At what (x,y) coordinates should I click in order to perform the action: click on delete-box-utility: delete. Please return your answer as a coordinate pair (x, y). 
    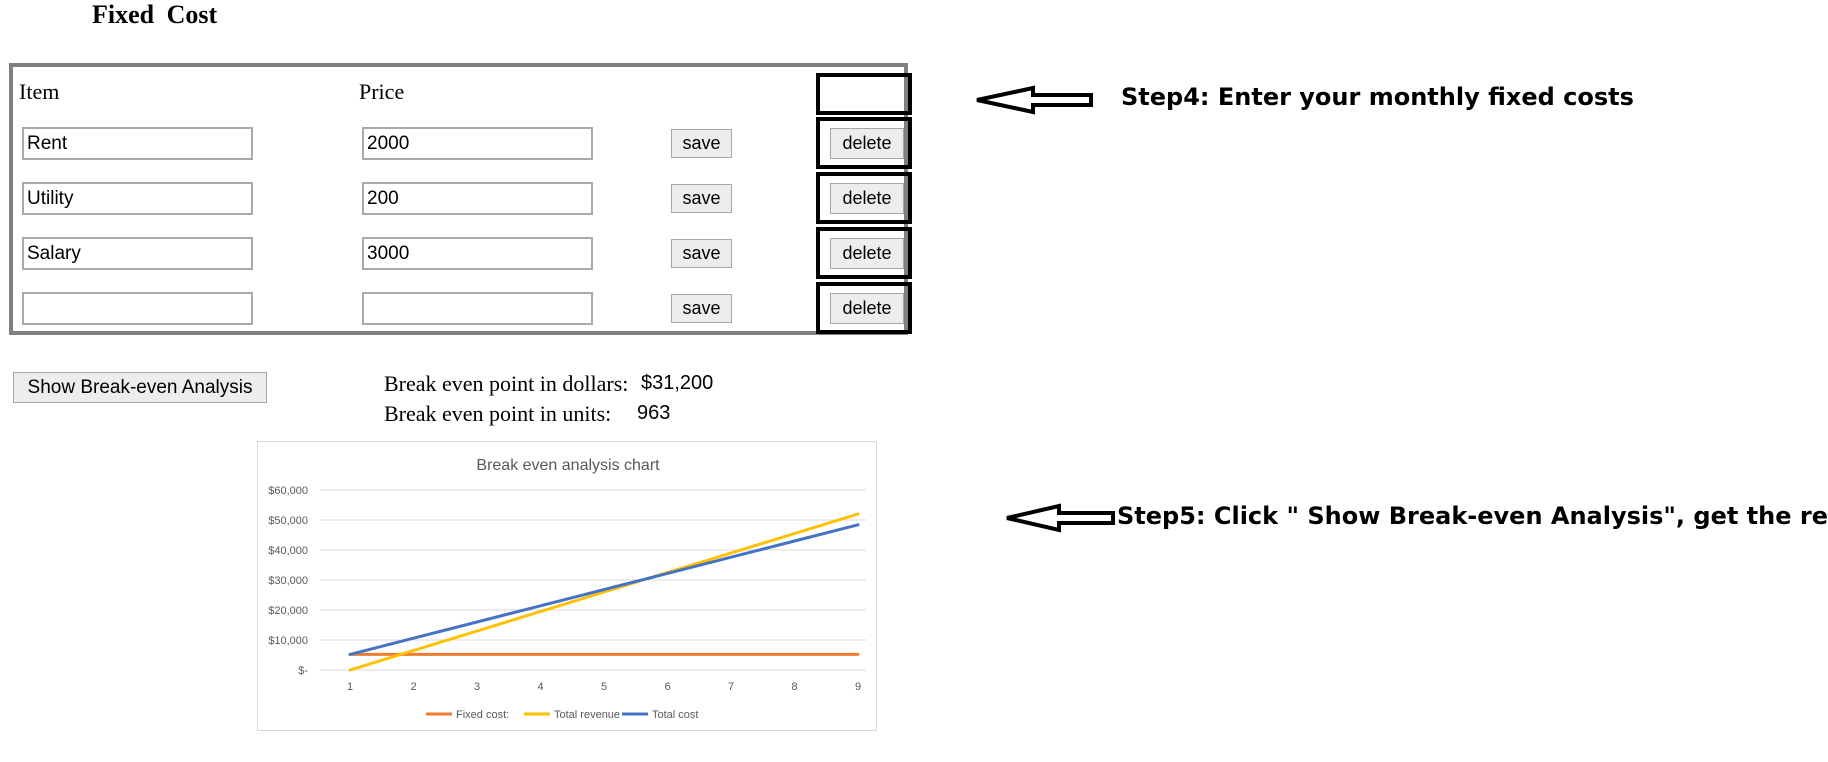
    Looking at the image, I should click on (864, 198).